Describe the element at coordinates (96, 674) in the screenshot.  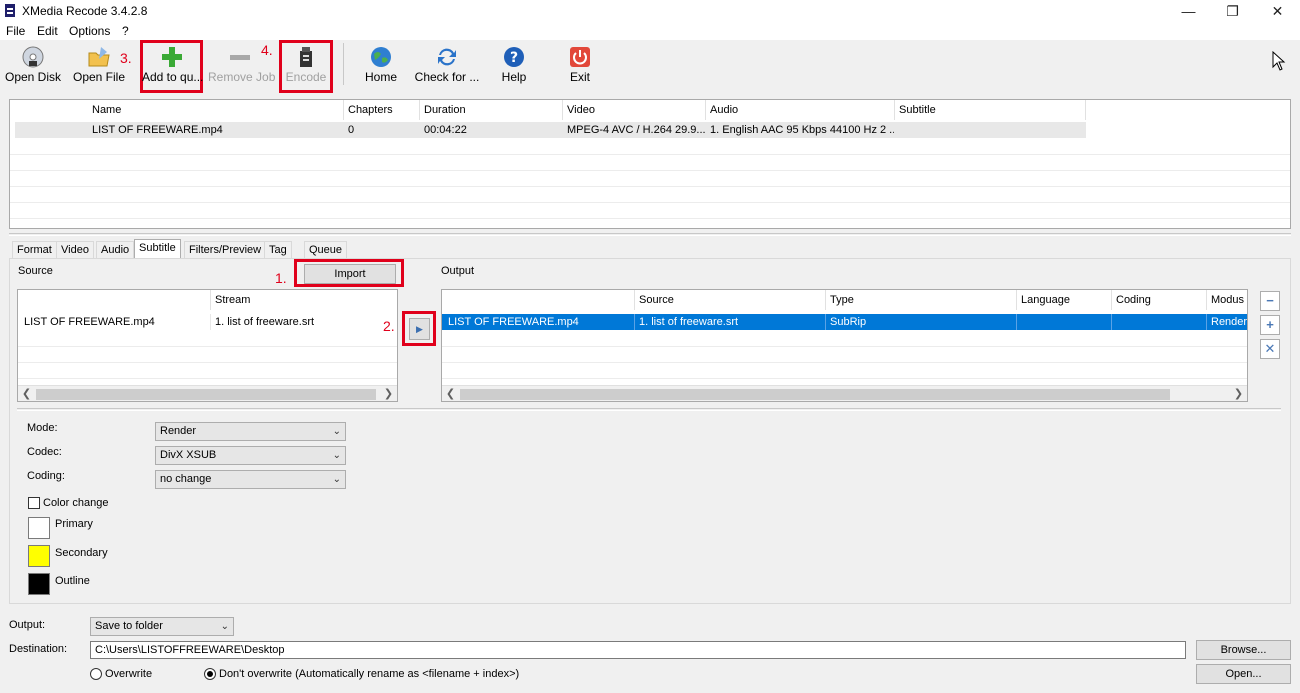
I see `overwrite-radio` at that location.